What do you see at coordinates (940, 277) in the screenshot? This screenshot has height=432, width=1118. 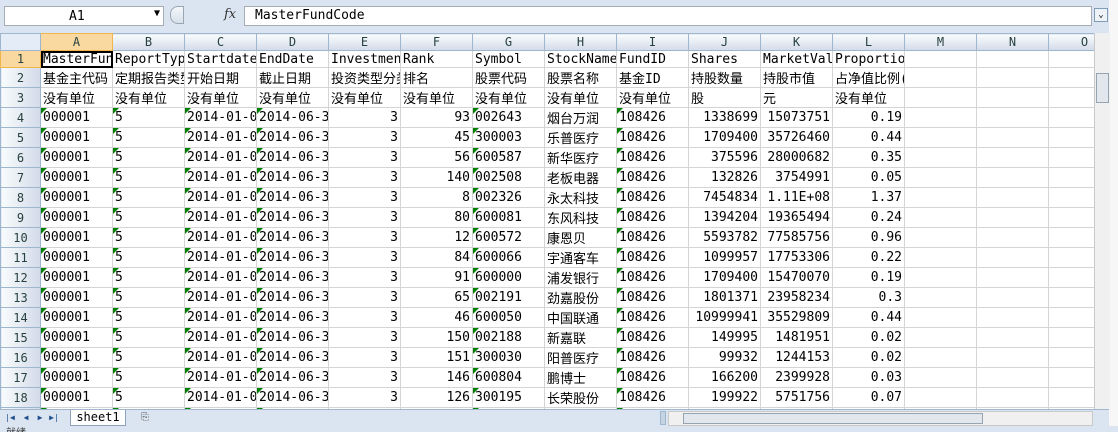 I see `cell-m12` at bounding box center [940, 277].